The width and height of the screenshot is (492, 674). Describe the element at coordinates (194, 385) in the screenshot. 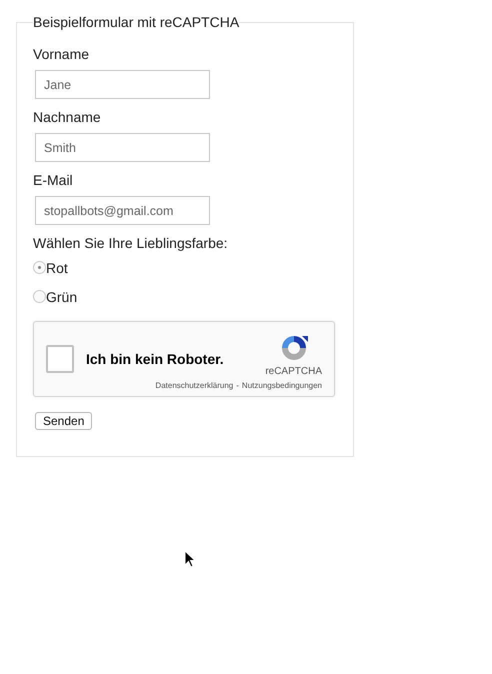

I see `privacy-link: Datenschutzerklärung` at that location.